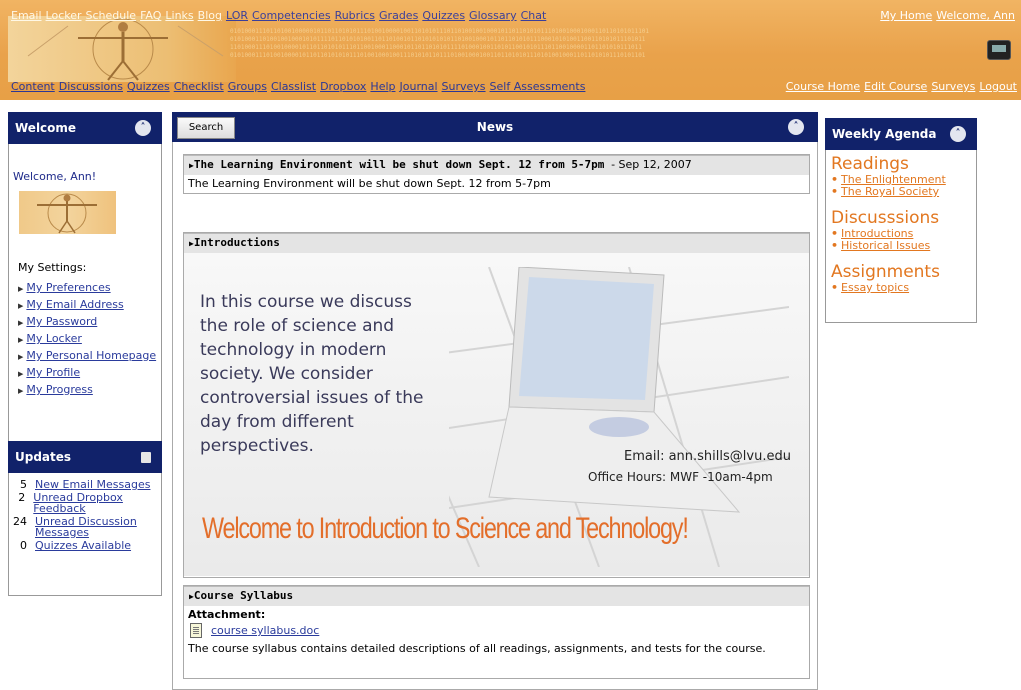 The width and height of the screenshot is (1021, 690). I want to click on welcome-title: Welcome, so click(46, 128).